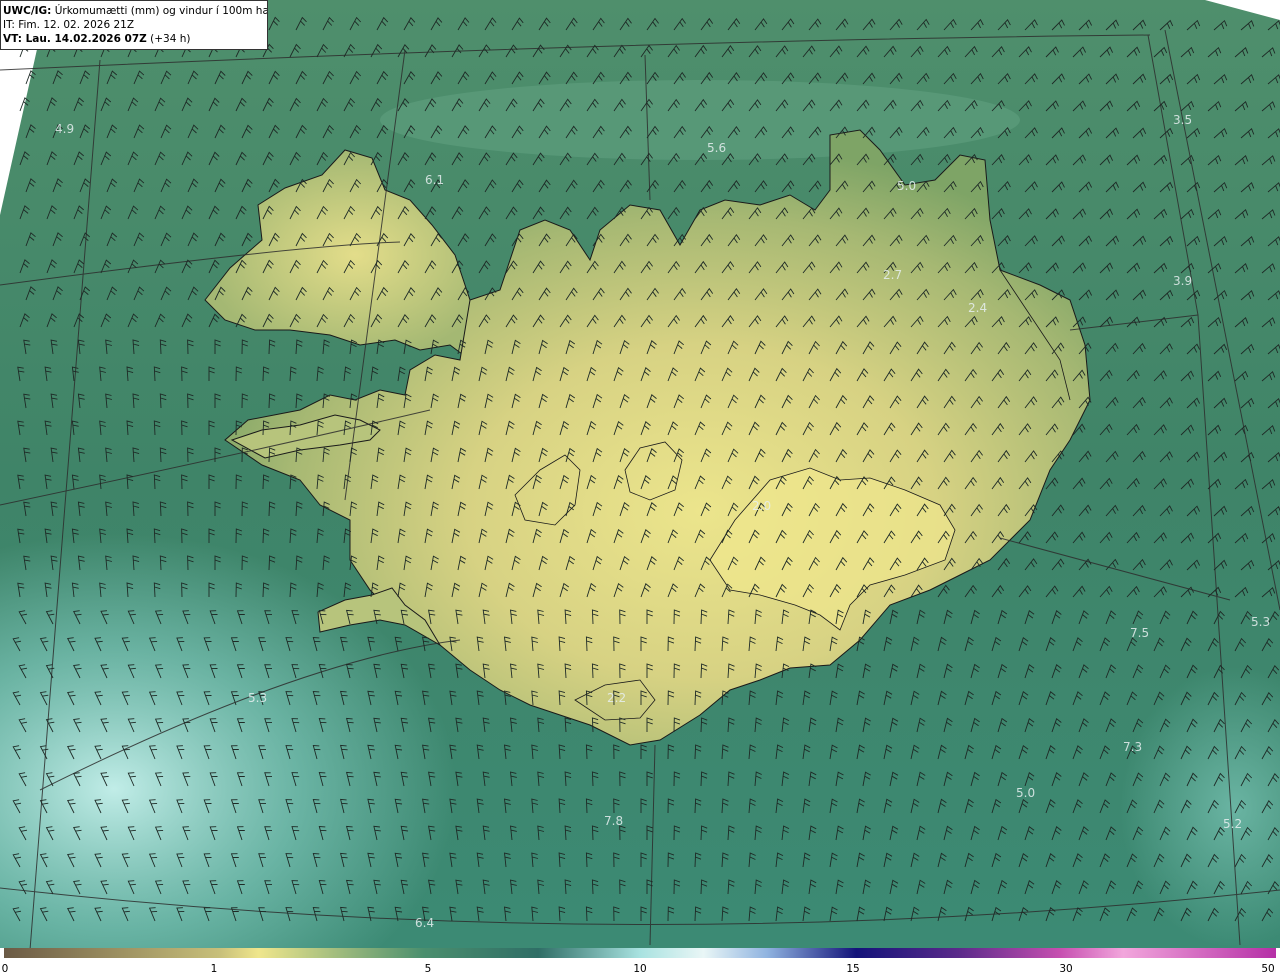 This screenshot has height=978, width=1280. Describe the element at coordinates (69, 25) in the screenshot. I see `issue-time: IT: Fim. 12. 02. 2026 21Z` at that location.